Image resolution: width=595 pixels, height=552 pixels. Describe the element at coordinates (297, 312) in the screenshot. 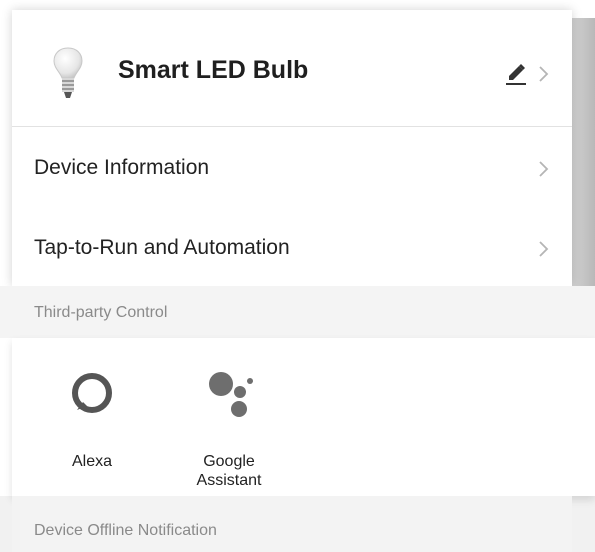

I see `third-party-section-header: Third-party Control` at that location.